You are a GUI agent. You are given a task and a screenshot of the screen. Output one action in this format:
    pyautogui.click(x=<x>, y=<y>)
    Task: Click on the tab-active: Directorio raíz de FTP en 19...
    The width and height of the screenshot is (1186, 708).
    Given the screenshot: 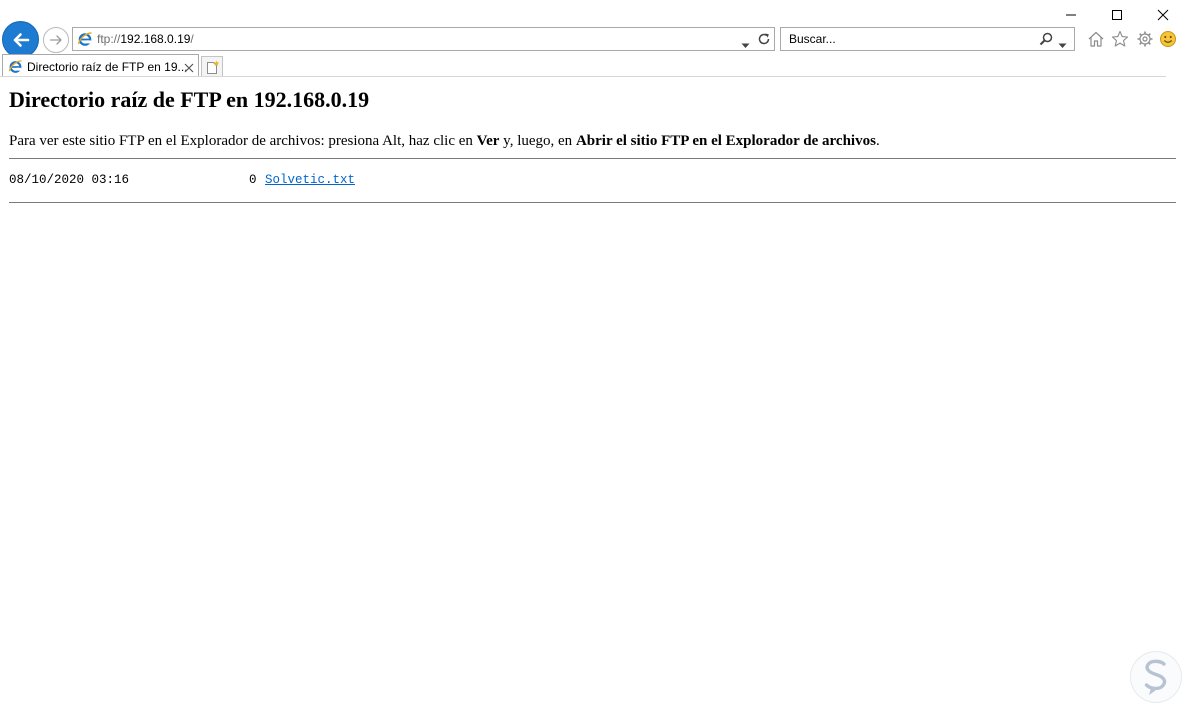 What is the action you would take?
    pyautogui.click(x=100, y=65)
    